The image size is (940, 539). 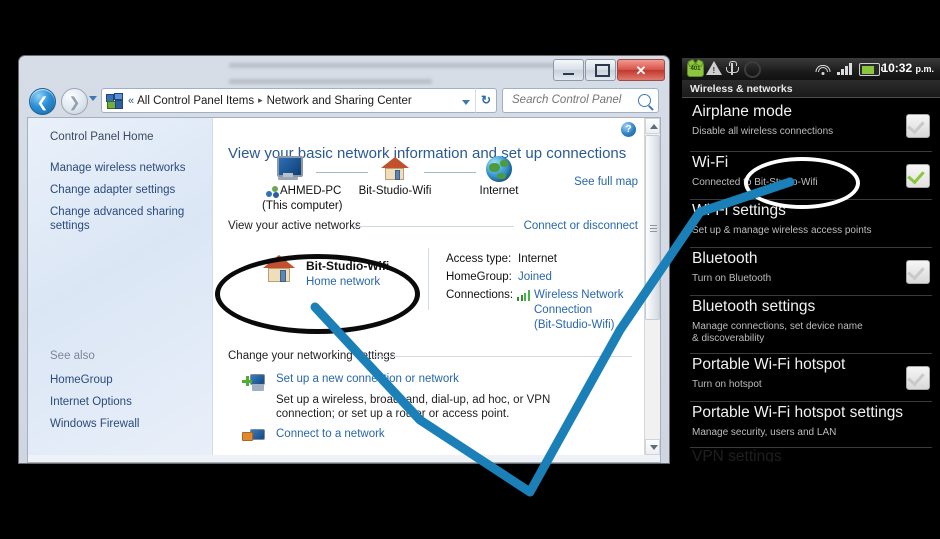 What do you see at coordinates (811, 378) in the screenshot?
I see `android-row-portable-hotspot: Portable Wi-Fi hotspot Turn on hotspot` at bounding box center [811, 378].